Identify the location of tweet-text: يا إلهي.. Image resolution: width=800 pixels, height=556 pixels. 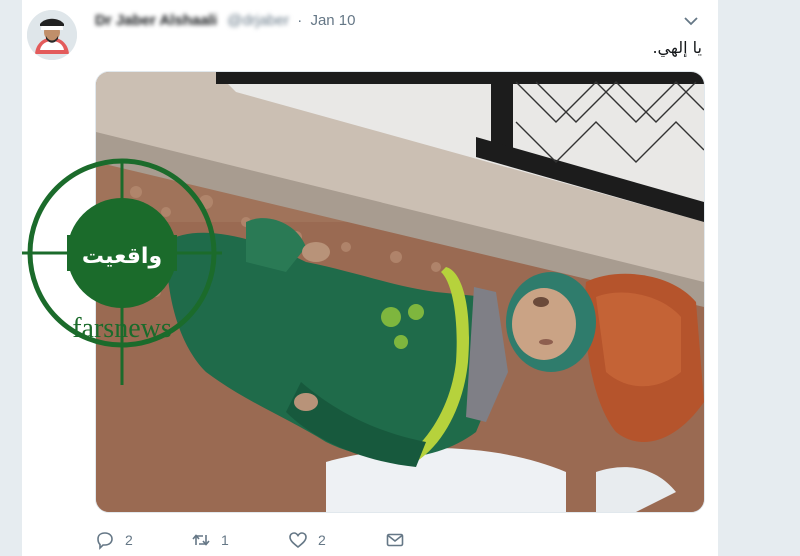
(677, 47).